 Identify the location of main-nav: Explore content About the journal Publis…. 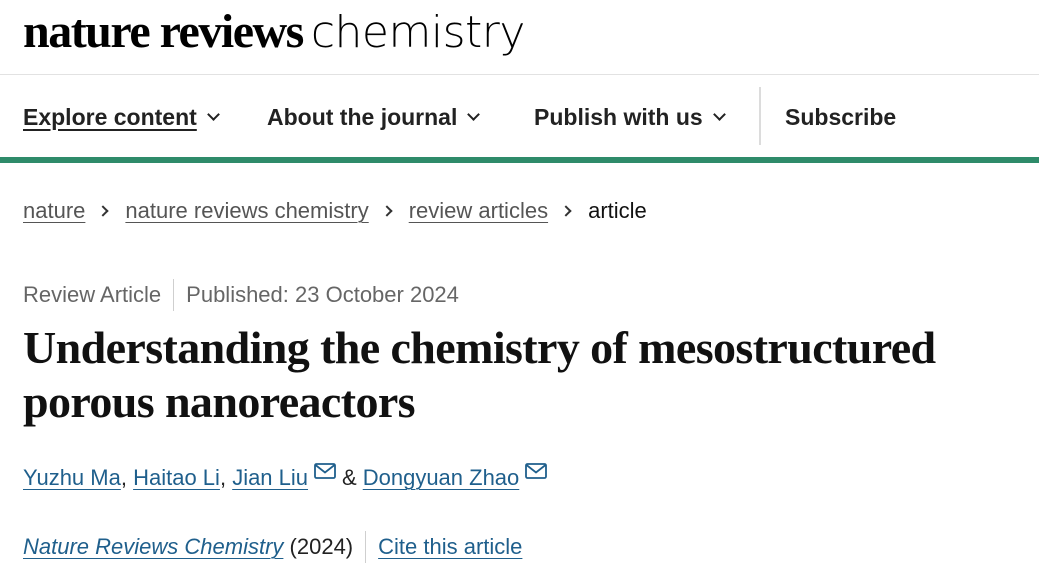
(519, 116).